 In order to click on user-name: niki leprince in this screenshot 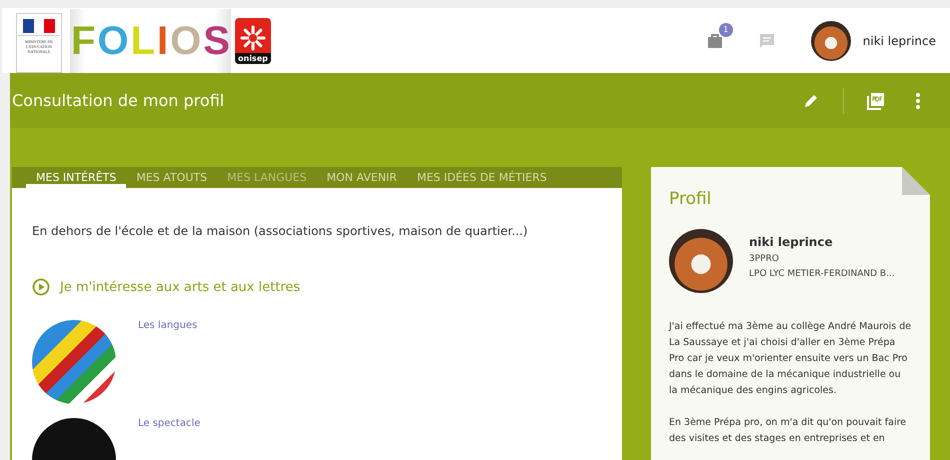, I will do `click(899, 41)`.